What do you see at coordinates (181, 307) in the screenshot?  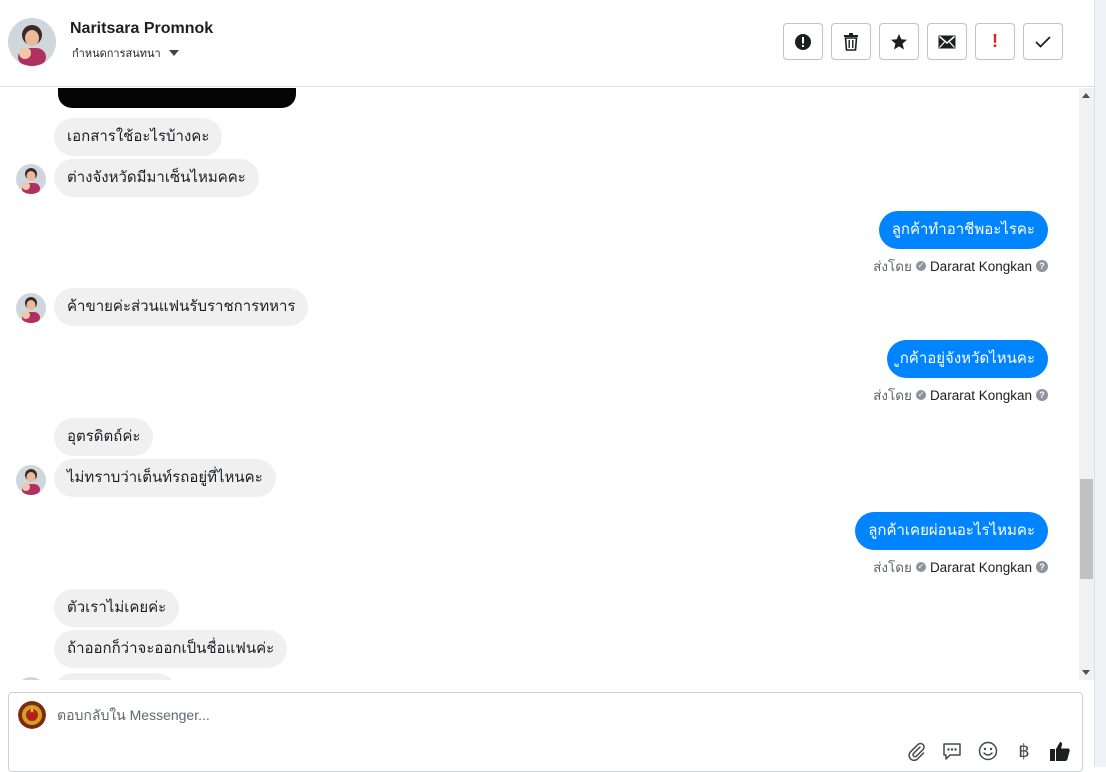 I see `message-bubble-incoming: ค้าขายค่ะส่วนแฟนรับราชการทหาร` at bounding box center [181, 307].